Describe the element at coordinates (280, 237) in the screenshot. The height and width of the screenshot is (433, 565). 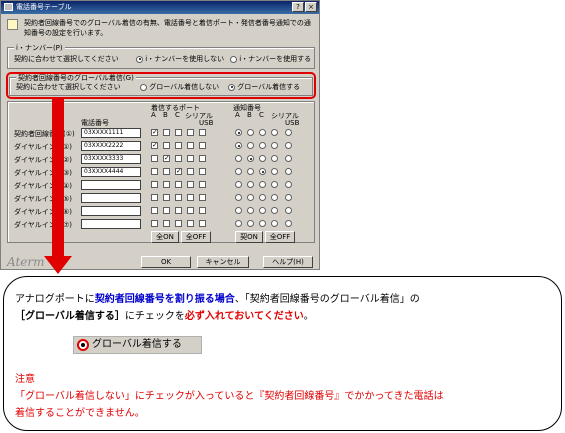
I see `notify-all-off-button: 全OFF` at that location.